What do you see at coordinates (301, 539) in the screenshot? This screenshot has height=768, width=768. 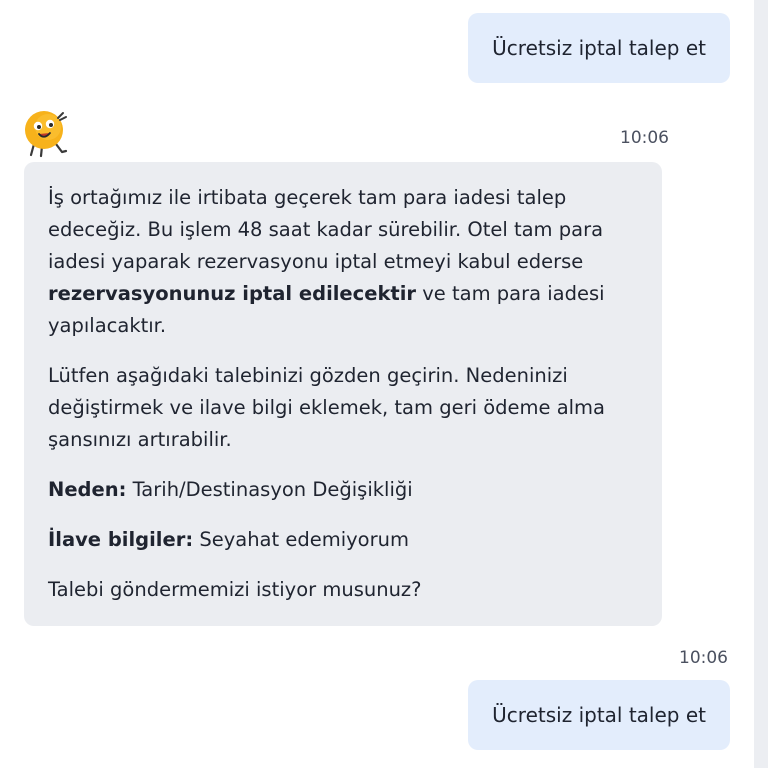 I see `additional-info-value: Seyahat edemiyorum` at bounding box center [301, 539].